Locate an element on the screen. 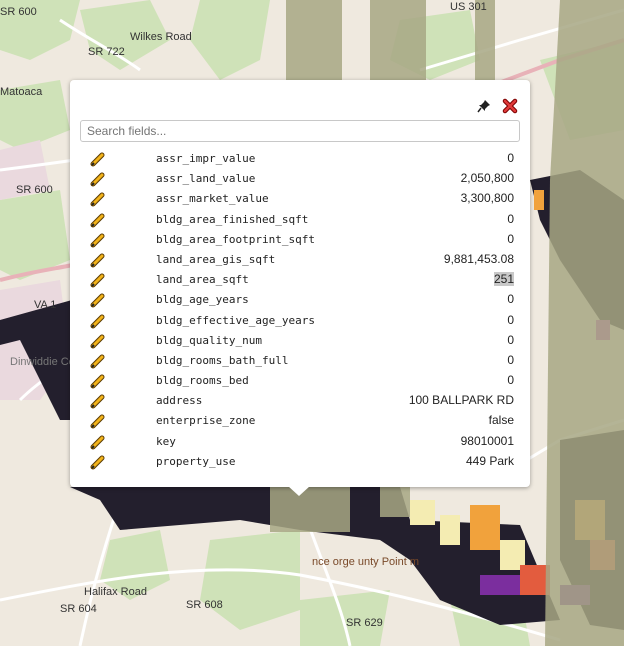 The width and height of the screenshot is (624, 646). field-name: assr_impr_value is located at coordinates (206, 158).